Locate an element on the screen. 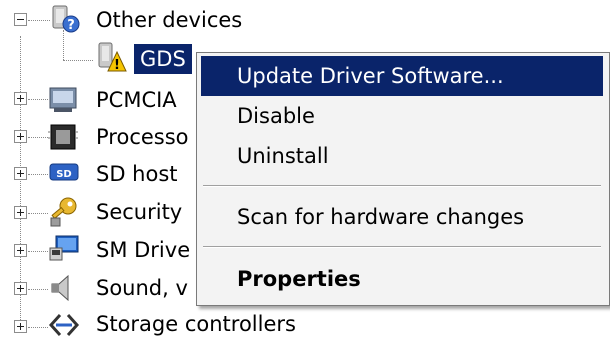 The height and width of the screenshot is (342, 610). collapse-toggle is located at coordinates (20, 19).